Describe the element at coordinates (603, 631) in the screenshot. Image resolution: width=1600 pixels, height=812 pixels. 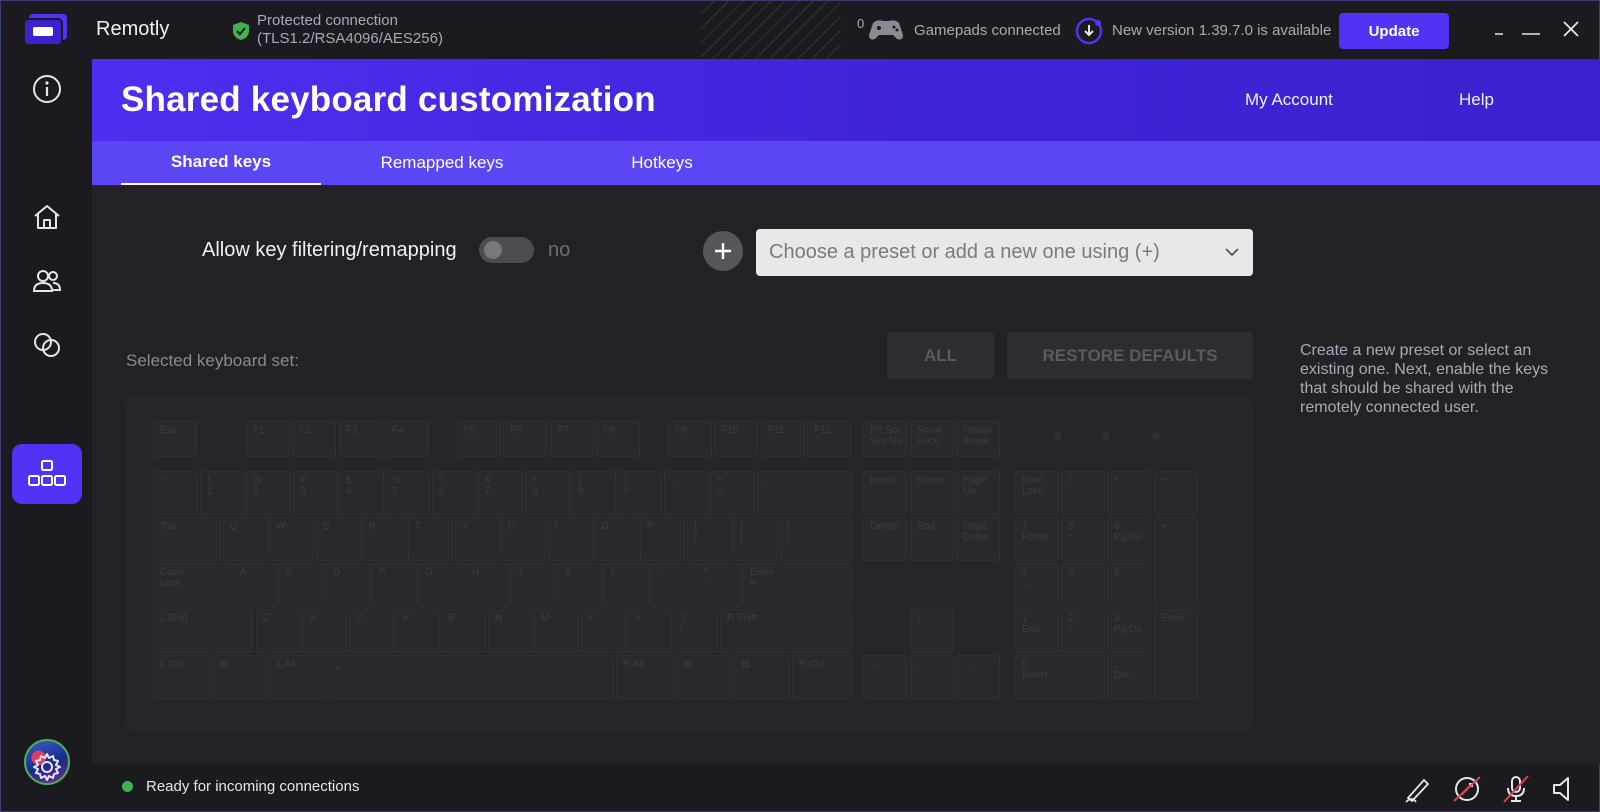
I see `key-comma: < ,` at that location.